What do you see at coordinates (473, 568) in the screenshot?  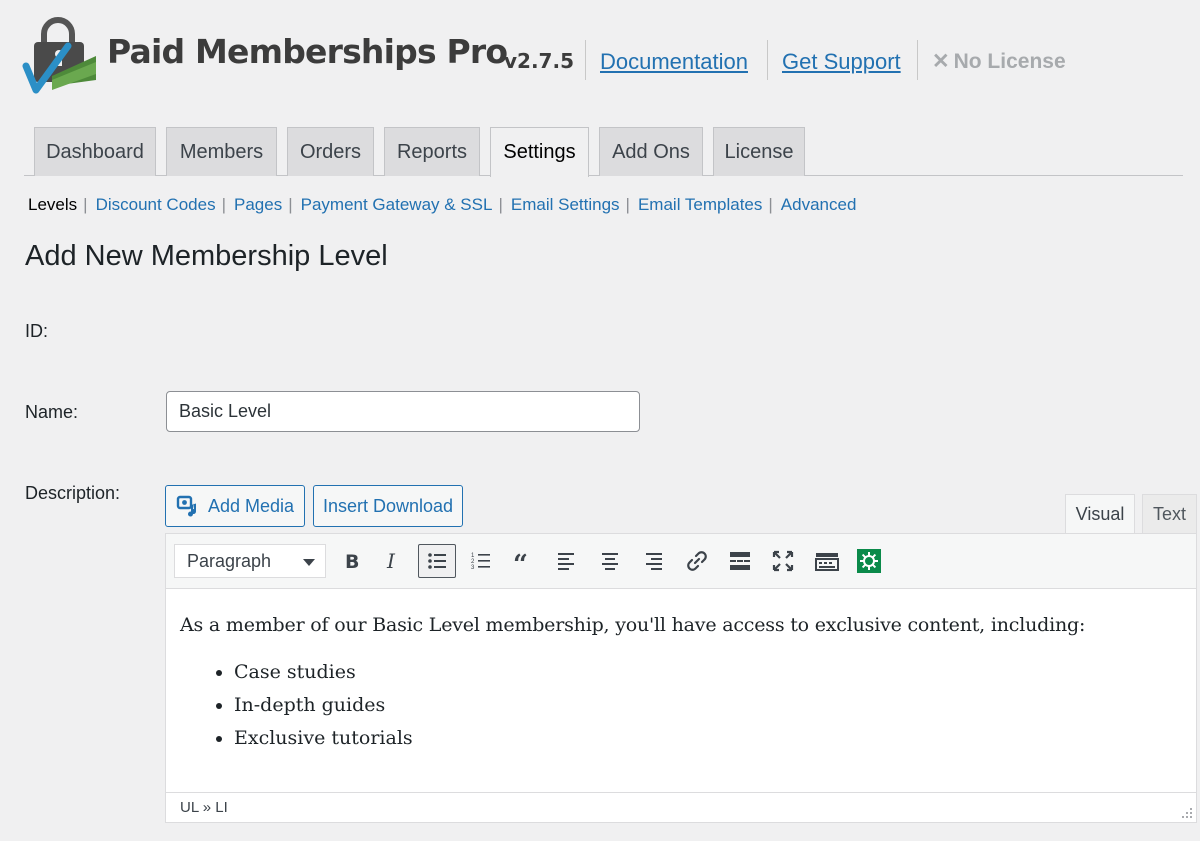 I see `svg-text: 3` at bounding box center [473, 568].